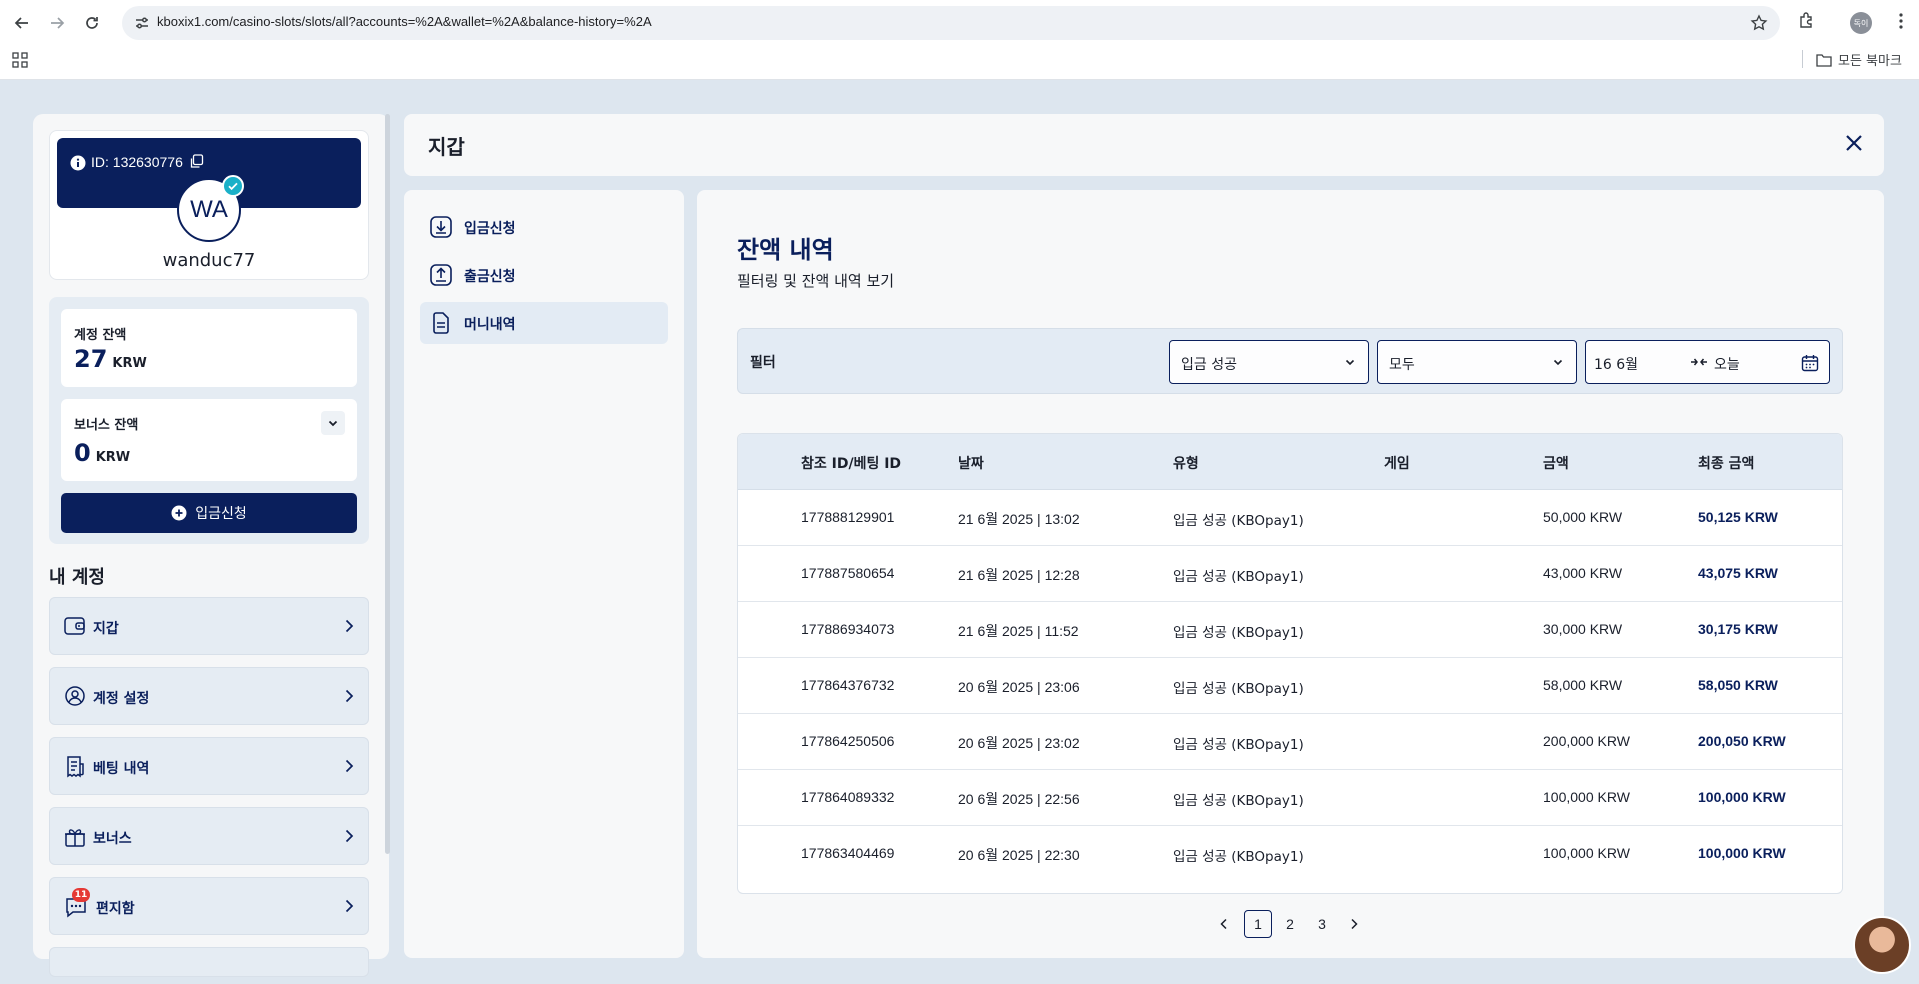 This screenshot has height=984, width=1919. I want to click on sidebar-scrollbar, so click(387, 484).